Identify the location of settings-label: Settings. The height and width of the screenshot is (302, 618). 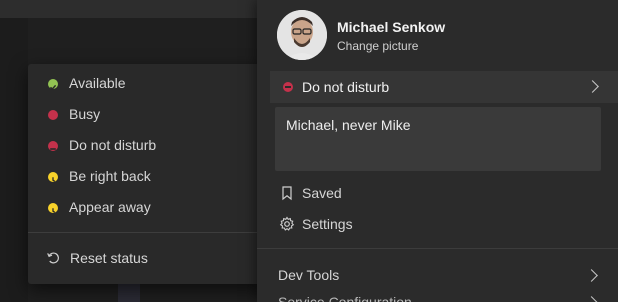
(327, 224).